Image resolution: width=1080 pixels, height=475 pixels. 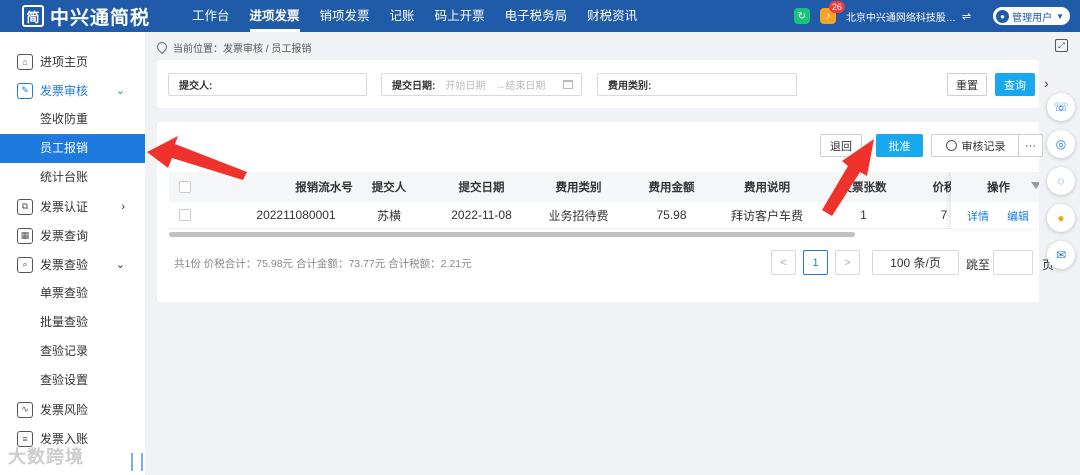 I want to click on sidebar-item-single-check: 单票查验, so click(x=72, y=293).